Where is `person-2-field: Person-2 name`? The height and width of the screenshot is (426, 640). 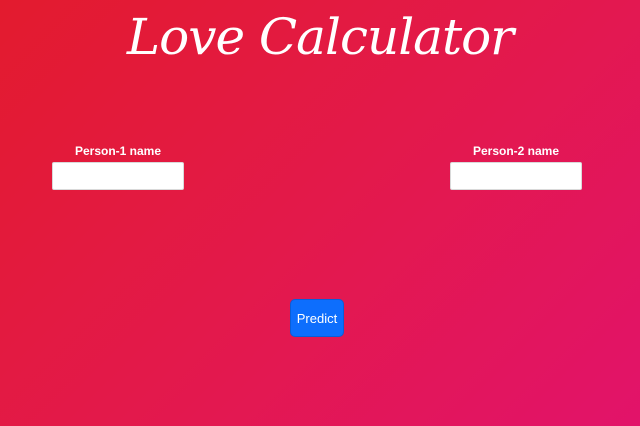 person-2-field: Person-2 name is located at coordinates (516, 167).